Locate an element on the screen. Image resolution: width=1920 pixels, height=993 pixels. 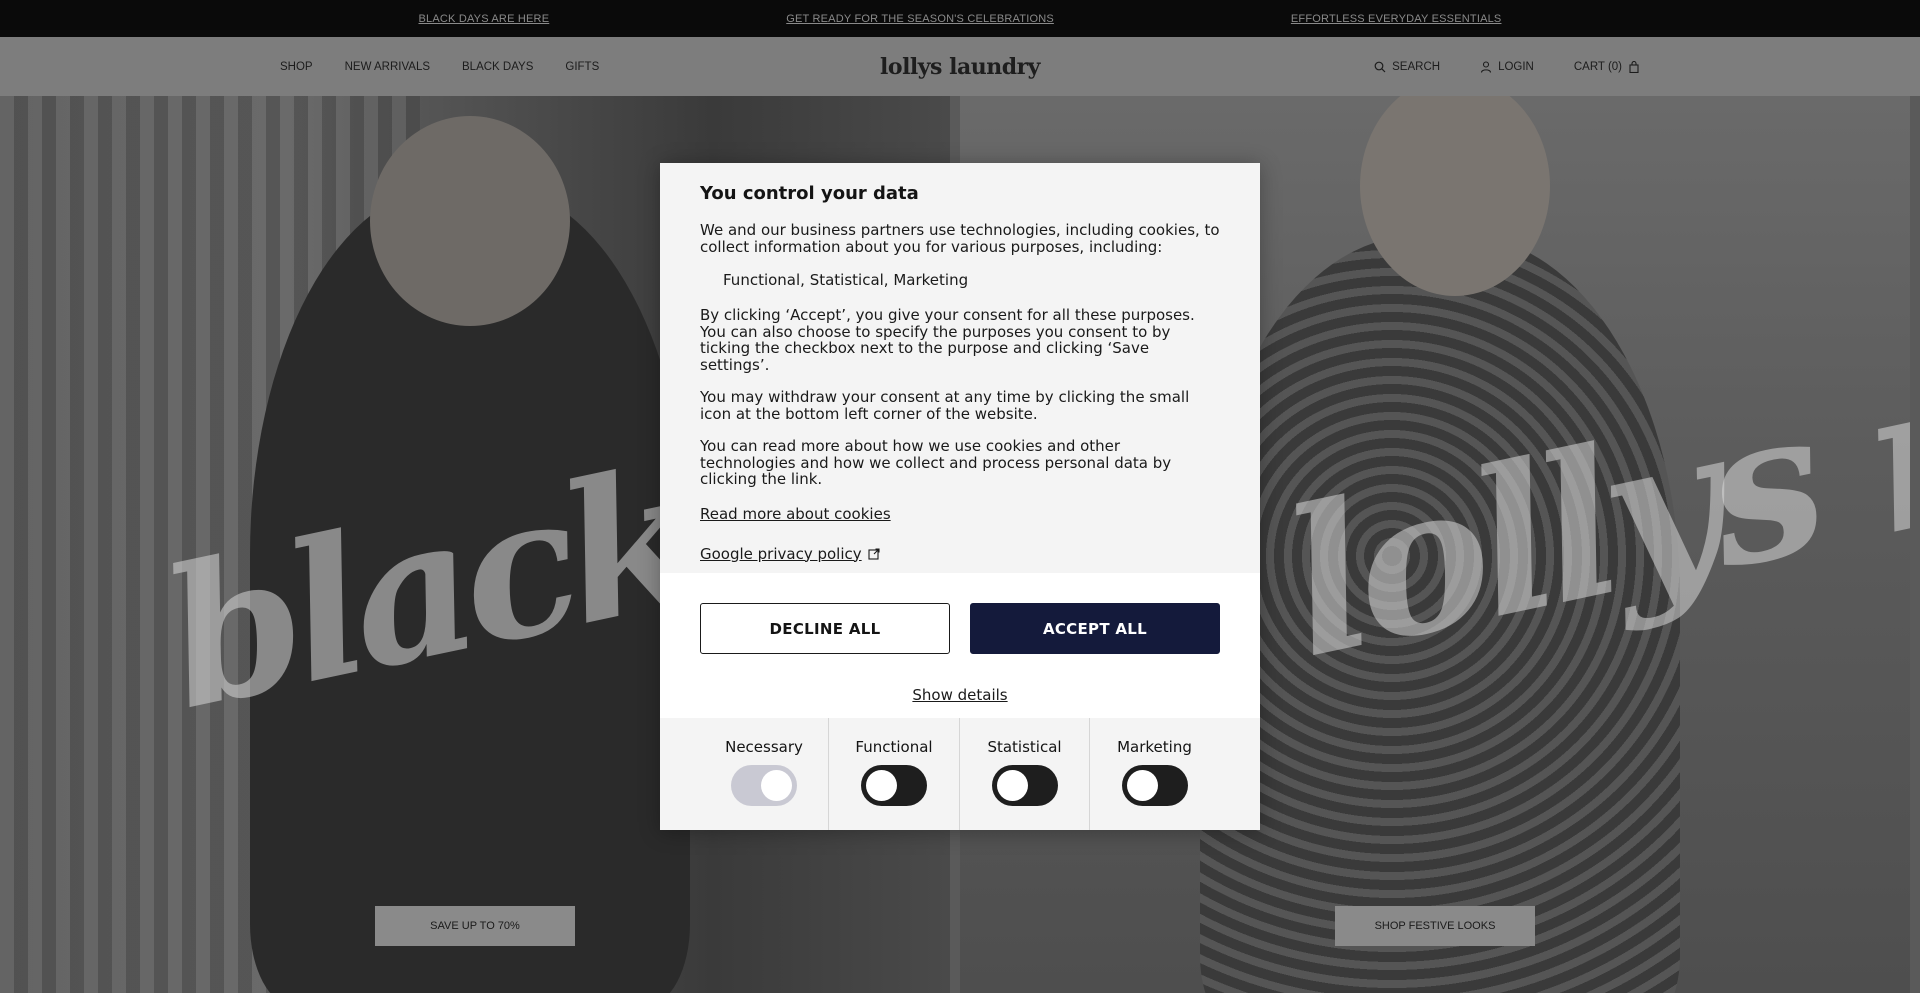
shop-festive-looks-button: SHOP FESTIVE LOOKS is located at coordinates (1435, 926).